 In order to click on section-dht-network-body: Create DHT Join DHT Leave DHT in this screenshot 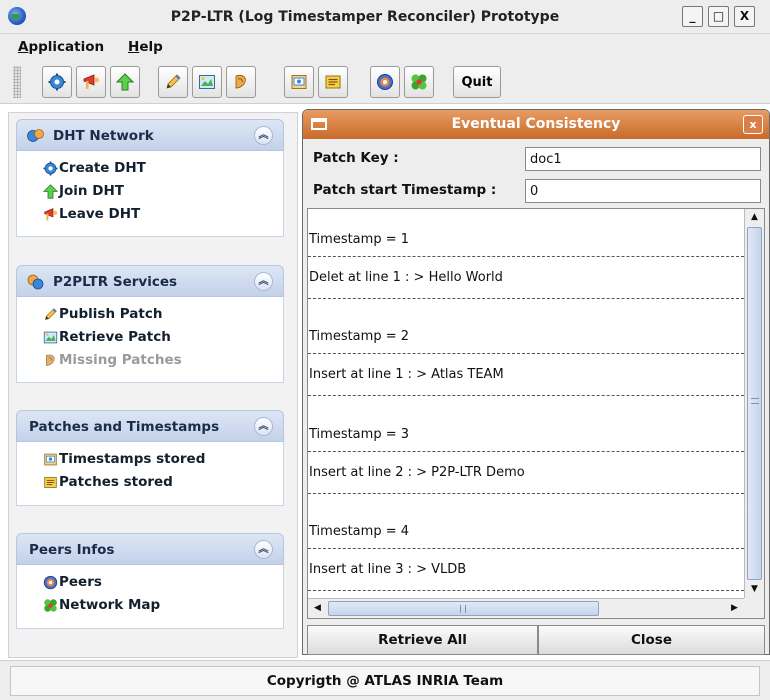, I will do `click(150, 194)`.